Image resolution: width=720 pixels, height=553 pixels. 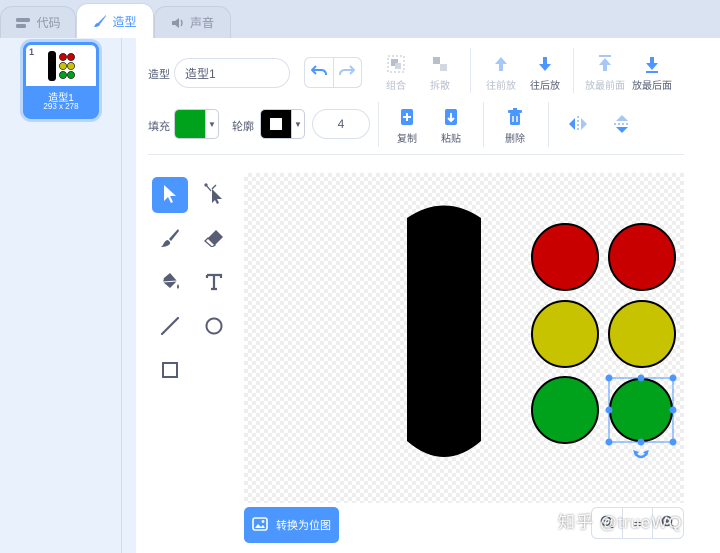 I want to click on redo-icon, so click(x=347, y=72).